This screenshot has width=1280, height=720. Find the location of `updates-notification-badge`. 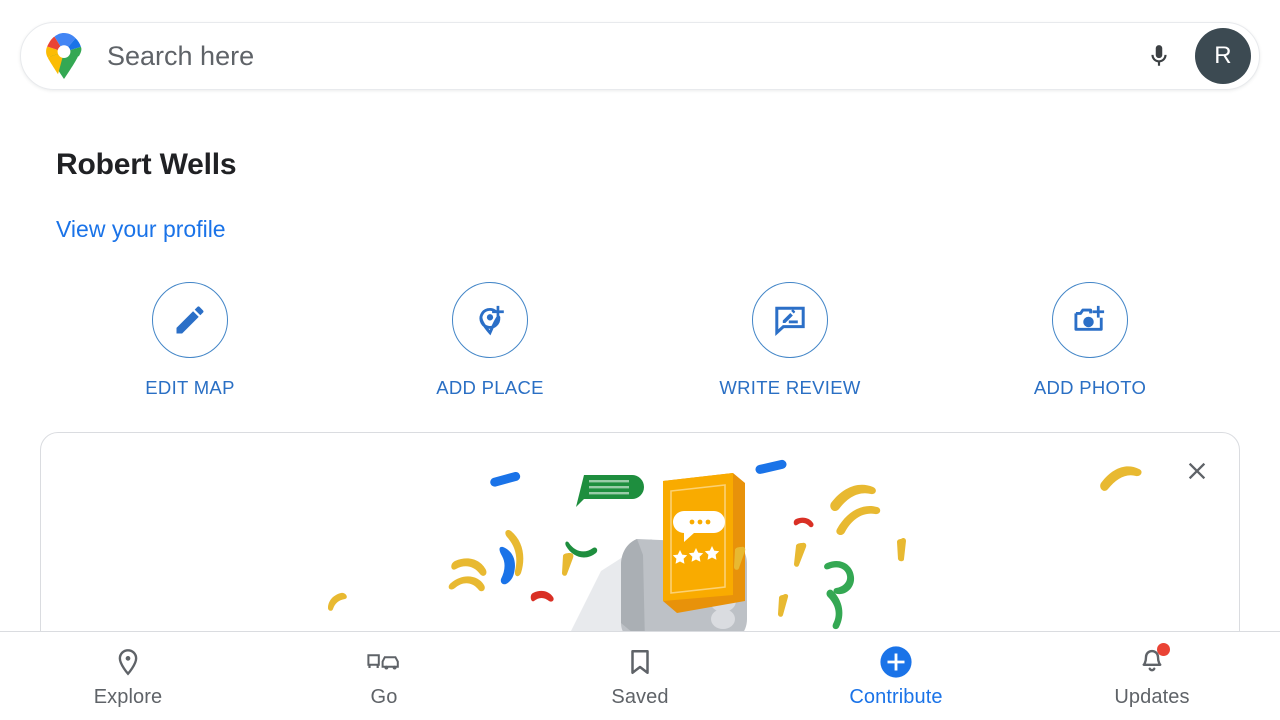

updates-notification-badge is located at coordinates (1163, 649).